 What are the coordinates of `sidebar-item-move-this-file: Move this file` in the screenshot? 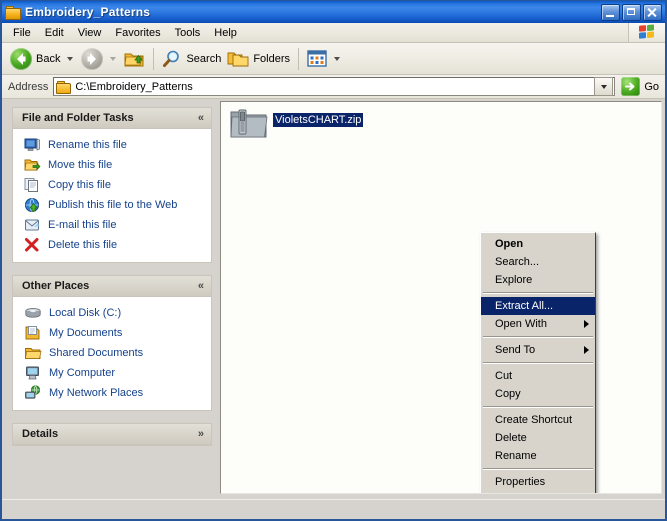 It's located at (112, 165).